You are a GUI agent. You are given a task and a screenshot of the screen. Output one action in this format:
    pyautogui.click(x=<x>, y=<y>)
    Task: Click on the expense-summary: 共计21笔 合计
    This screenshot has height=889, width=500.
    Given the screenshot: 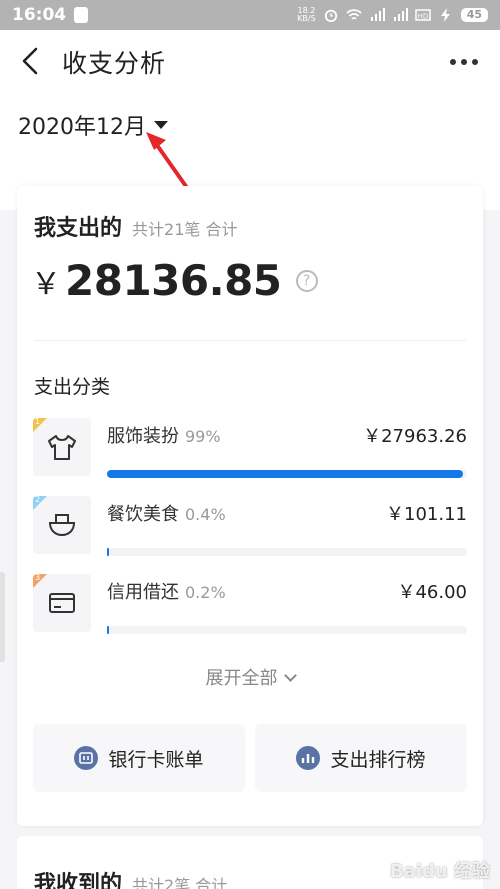 What is the action you would take?
    pyautogui.click(x=185, y=229)
    